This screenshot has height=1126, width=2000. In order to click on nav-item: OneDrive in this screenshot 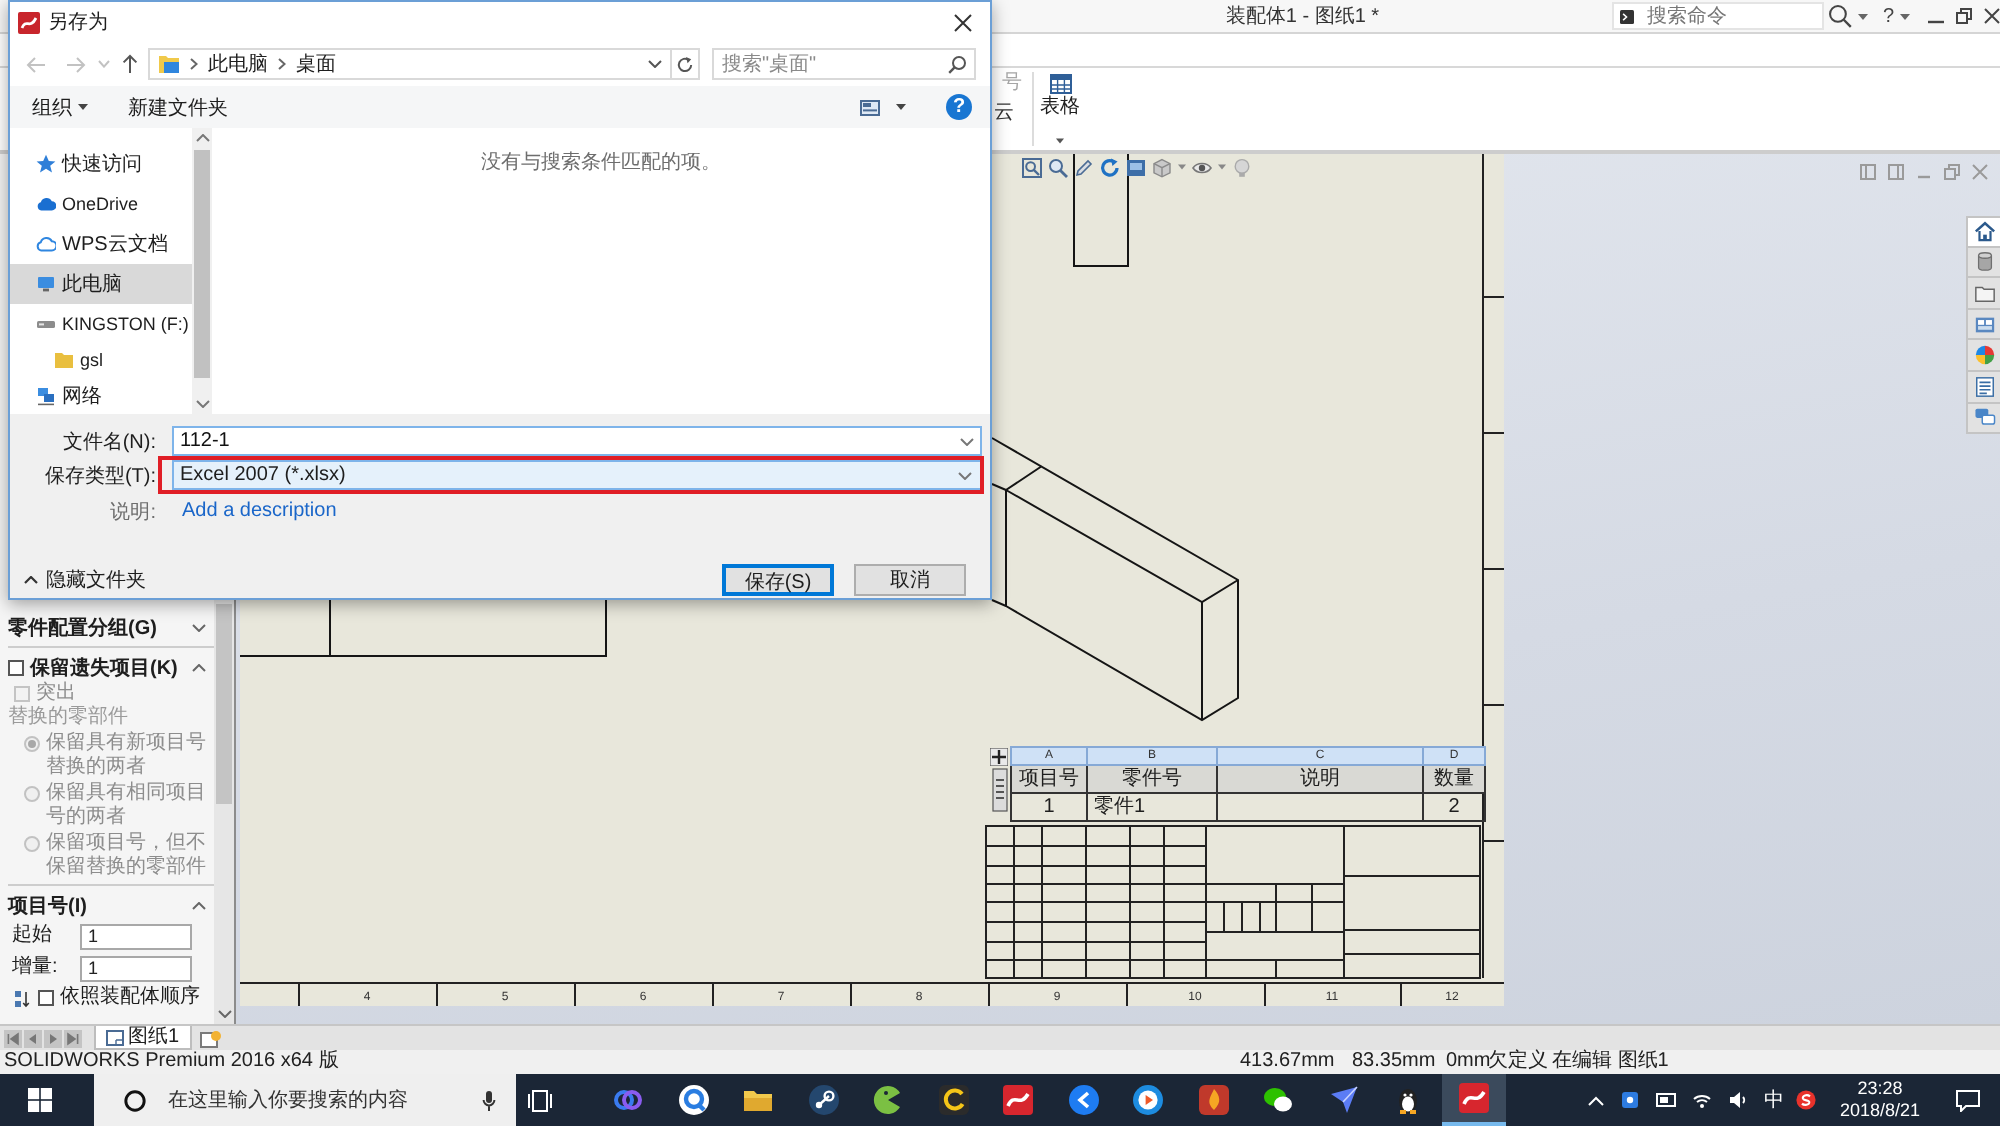, I will do `click(101, 204)`.